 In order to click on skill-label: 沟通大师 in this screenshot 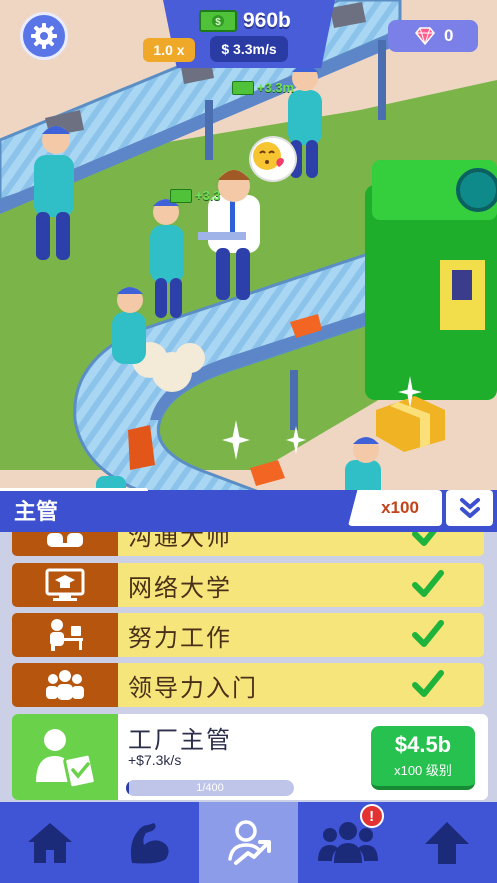, I will do `click(180, 541)`.